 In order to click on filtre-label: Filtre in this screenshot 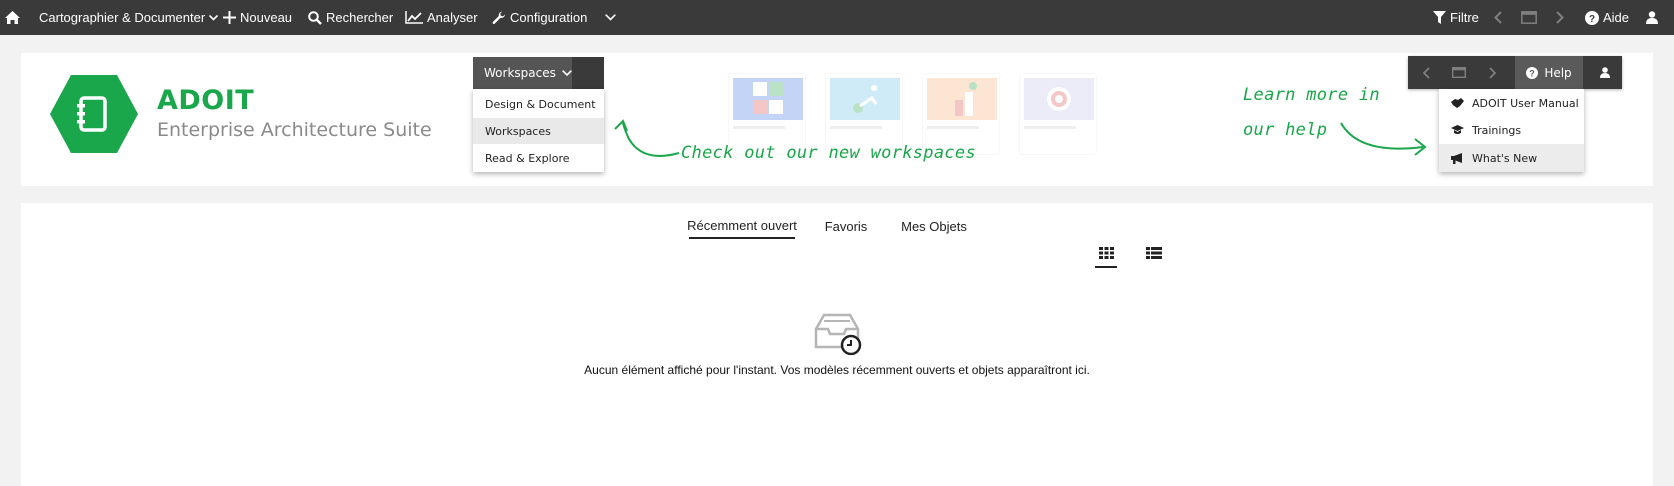, I will do `click(1464, 17)`.